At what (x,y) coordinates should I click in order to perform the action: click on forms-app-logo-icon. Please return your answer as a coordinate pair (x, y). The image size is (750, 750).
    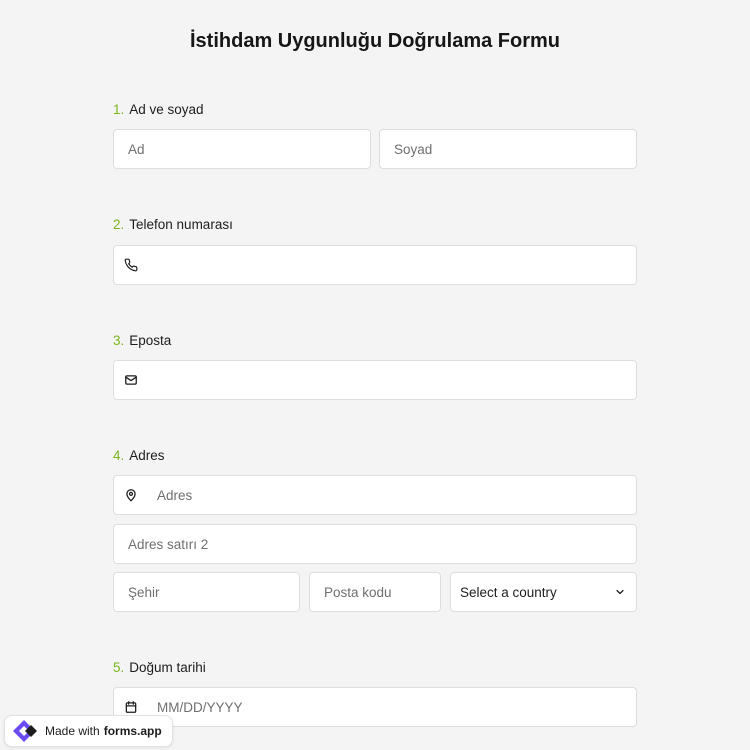
    Looking at the image, I should click on (25, 731).